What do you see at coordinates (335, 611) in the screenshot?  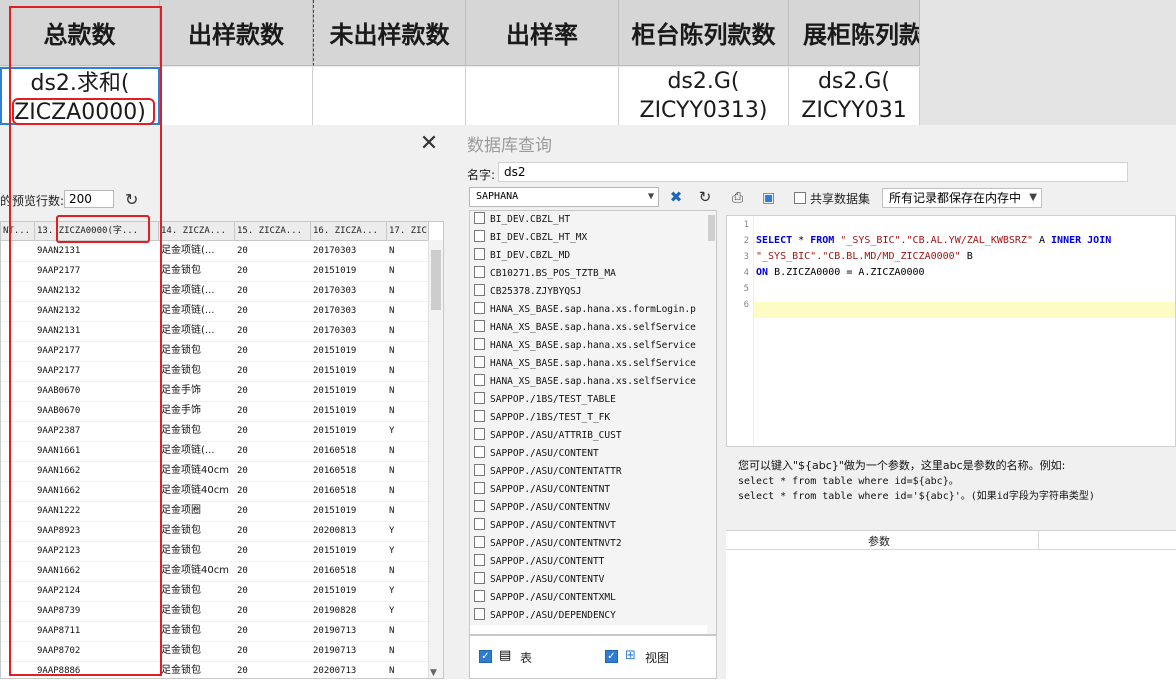 I see `table-cell: 20190828` at bounding box center [335, 611].